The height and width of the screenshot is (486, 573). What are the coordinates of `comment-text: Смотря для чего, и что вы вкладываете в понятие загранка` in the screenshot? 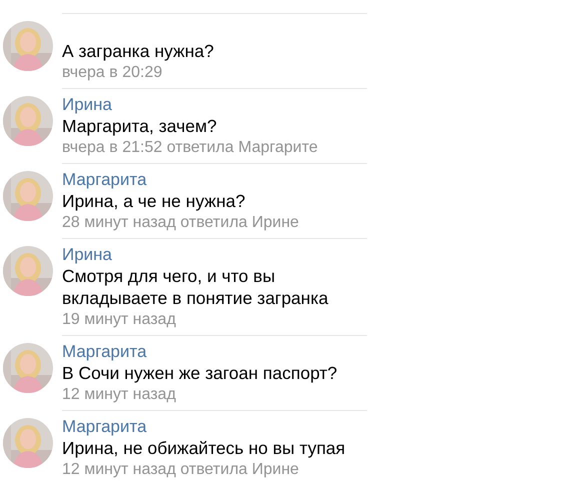 It's located at (196, 287).